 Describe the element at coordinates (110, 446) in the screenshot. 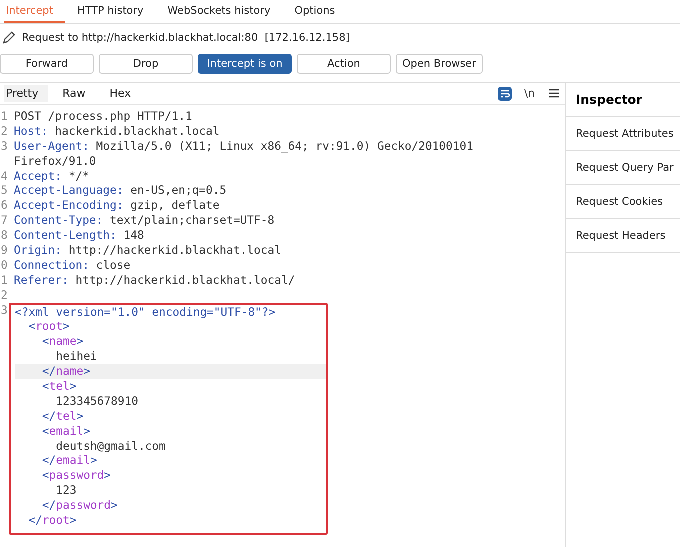

I see `code-text: deutsh@gmail.com` at that location.